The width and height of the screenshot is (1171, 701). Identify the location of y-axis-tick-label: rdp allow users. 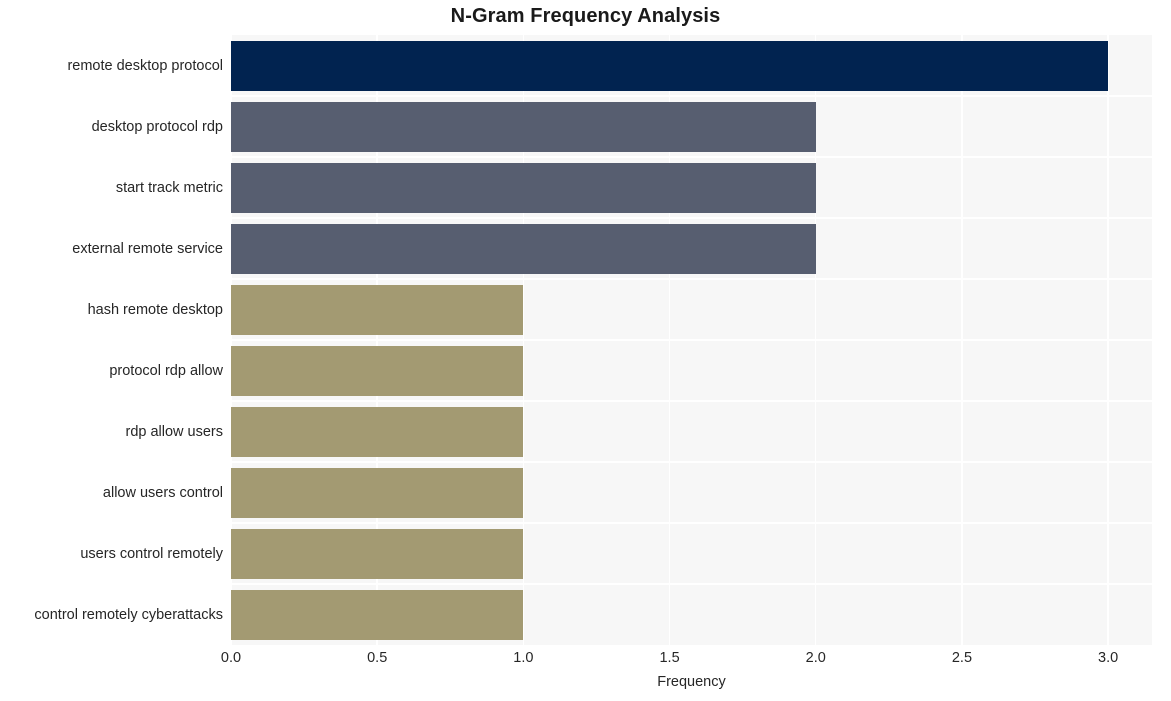
(174, 431).